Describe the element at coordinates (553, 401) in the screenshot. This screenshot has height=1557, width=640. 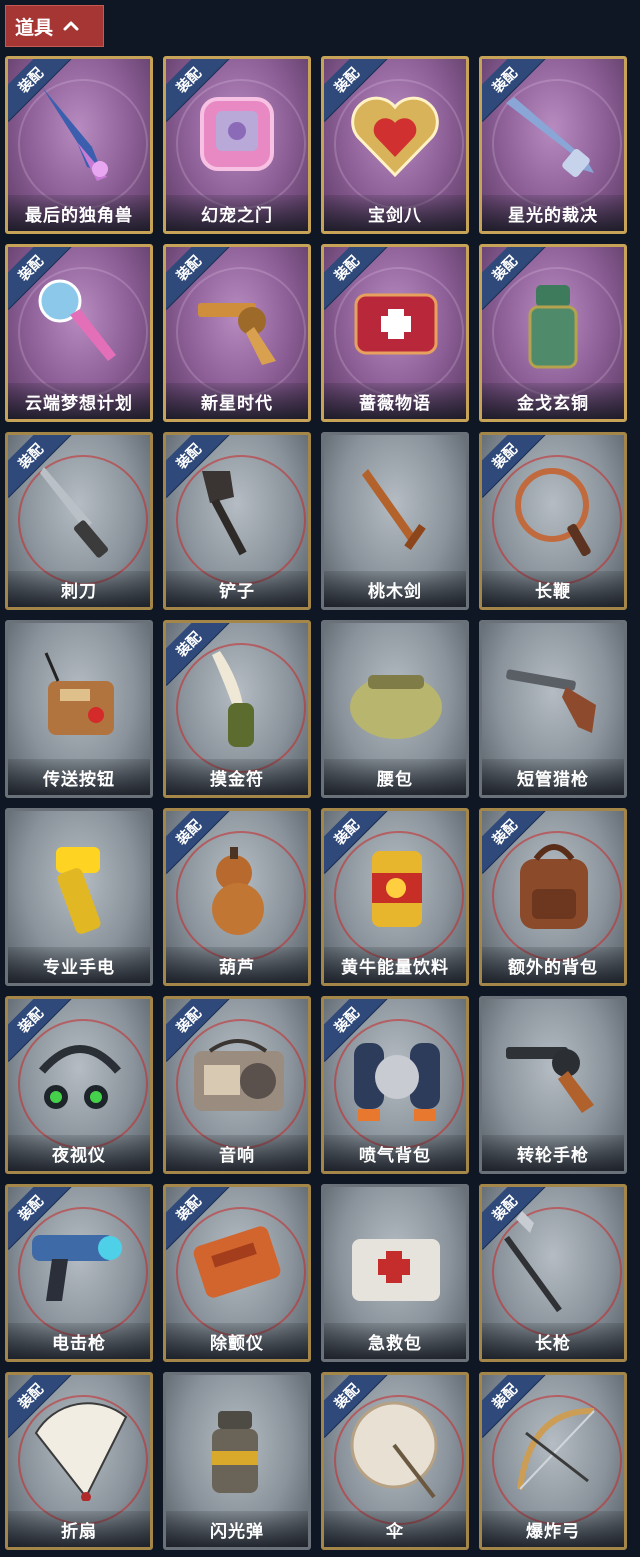
I see `item-name: 金戈玄铜` at that location.